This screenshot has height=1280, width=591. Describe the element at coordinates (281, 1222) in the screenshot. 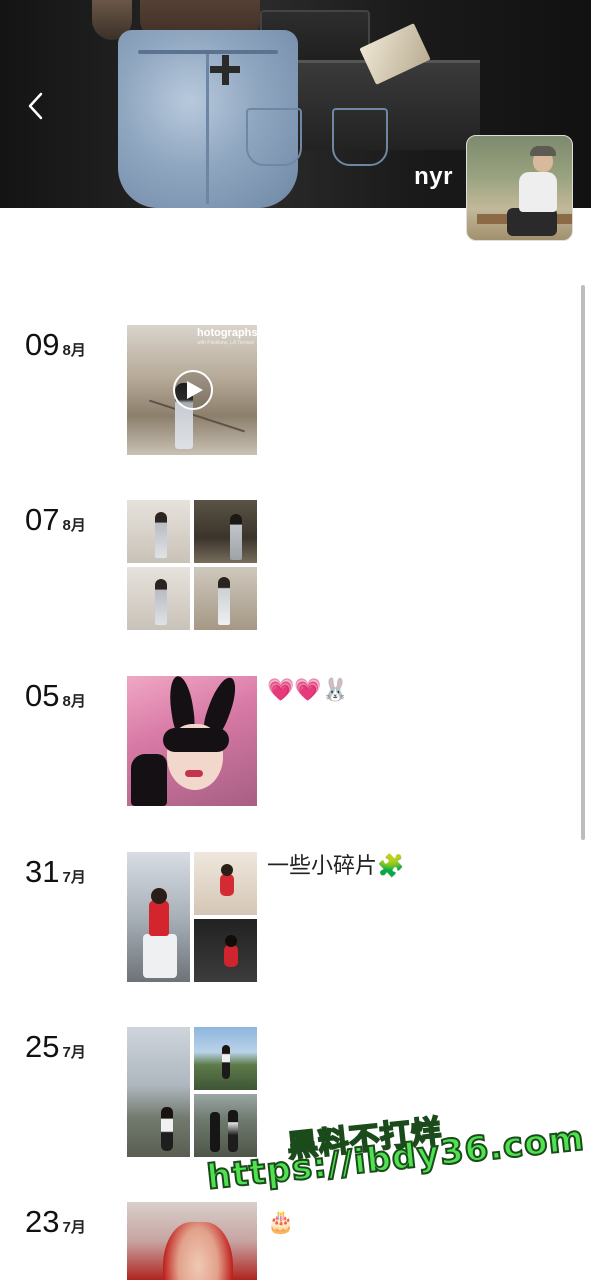

I see `post-caption: 🎂` at that location.